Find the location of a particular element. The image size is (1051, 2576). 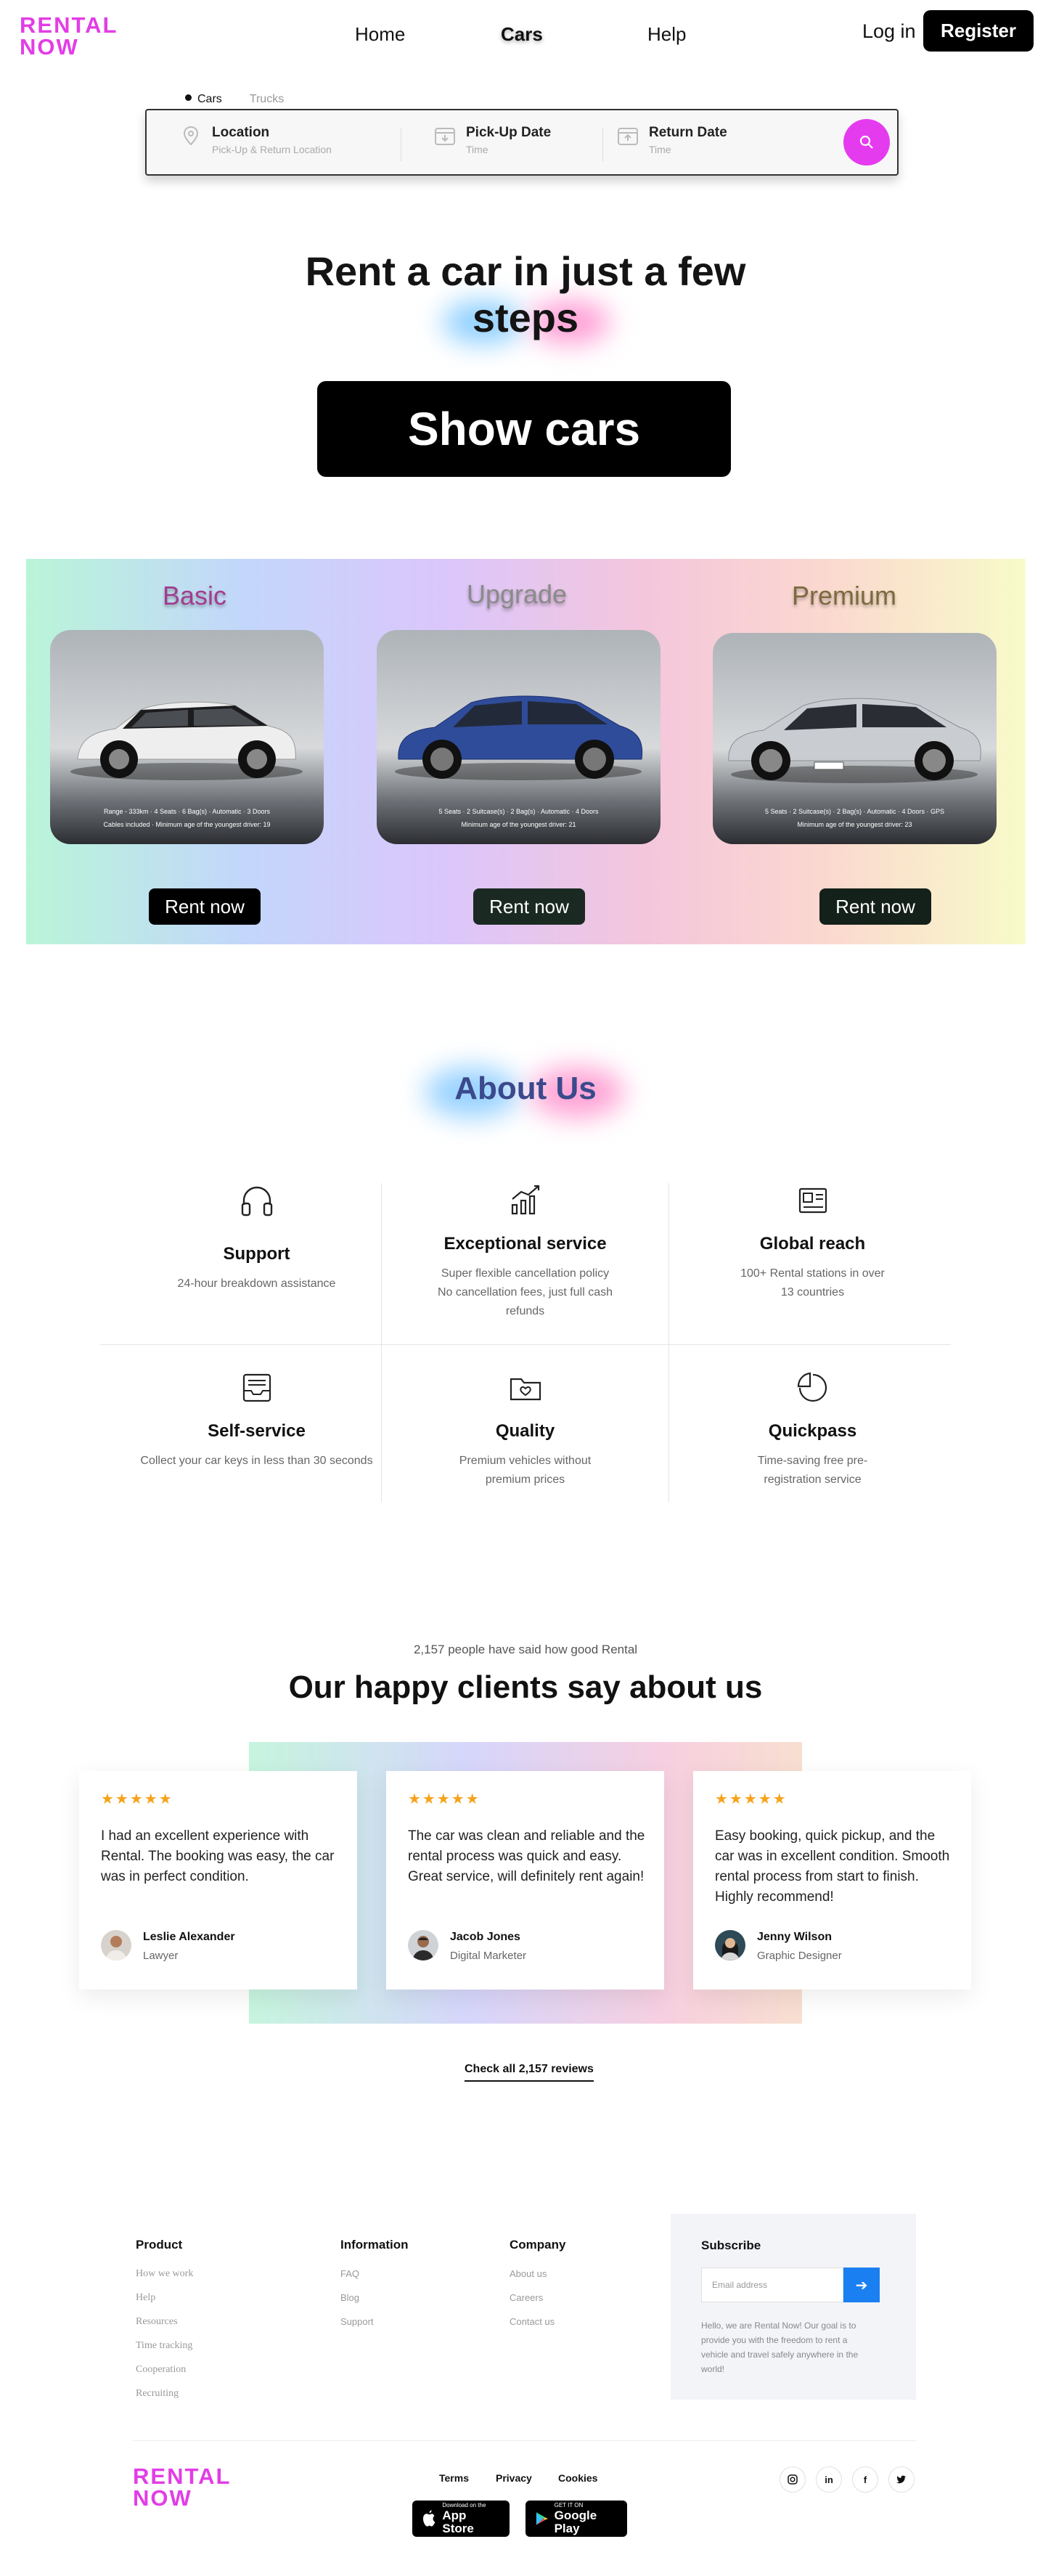

rating-stars: ★★★★★ is located at coordinates (751, 1799).